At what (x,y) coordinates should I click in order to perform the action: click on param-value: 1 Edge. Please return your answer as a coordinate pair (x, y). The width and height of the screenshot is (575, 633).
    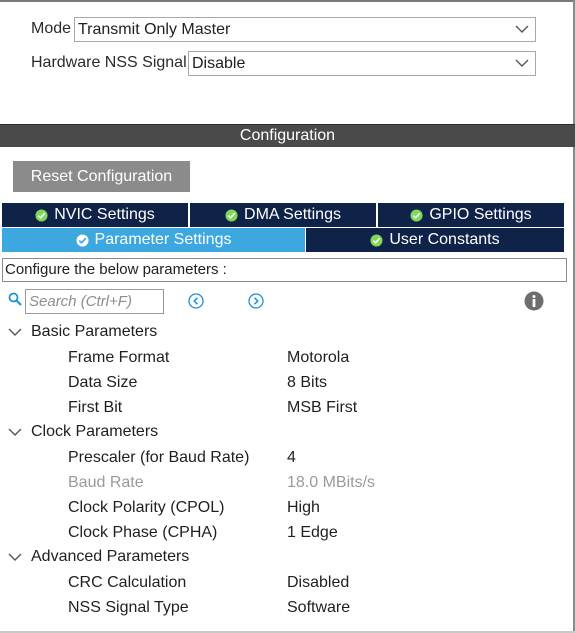
    Looking at the image, I should click on (312, 533).